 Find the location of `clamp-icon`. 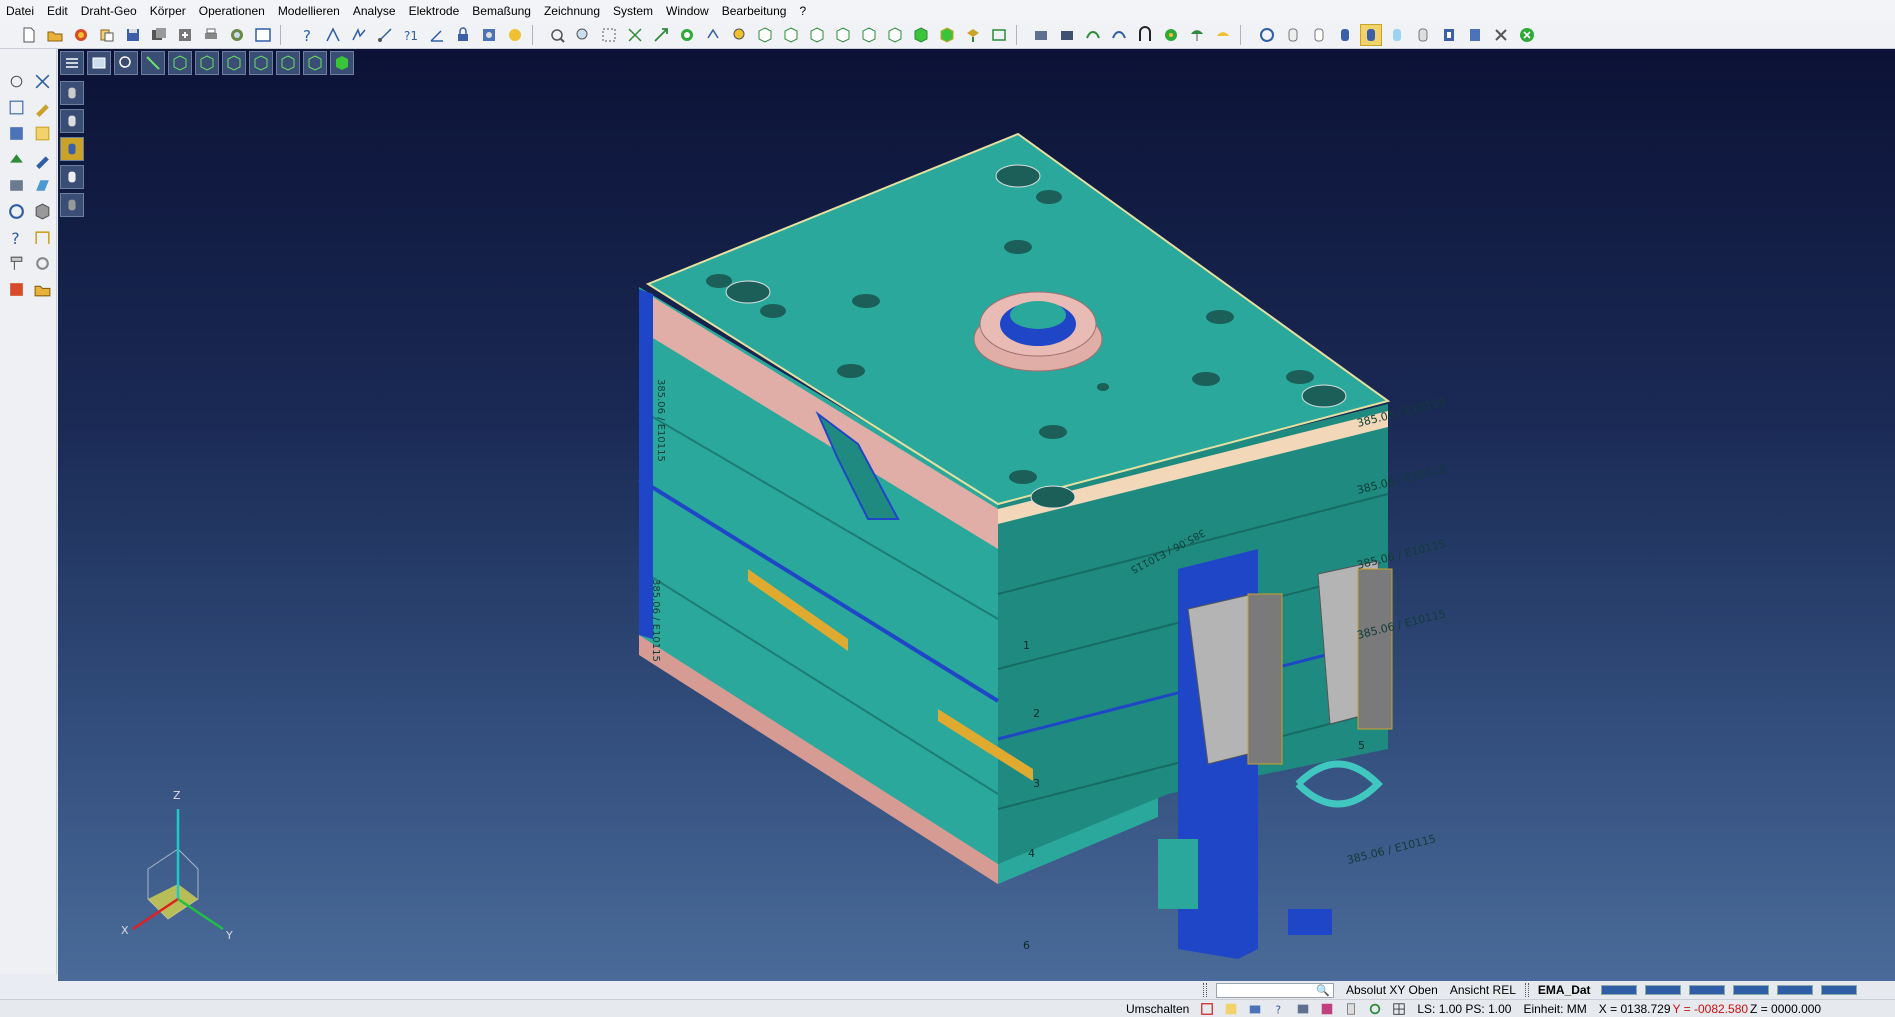

clamp-icon is located at coordinates (16, 263).